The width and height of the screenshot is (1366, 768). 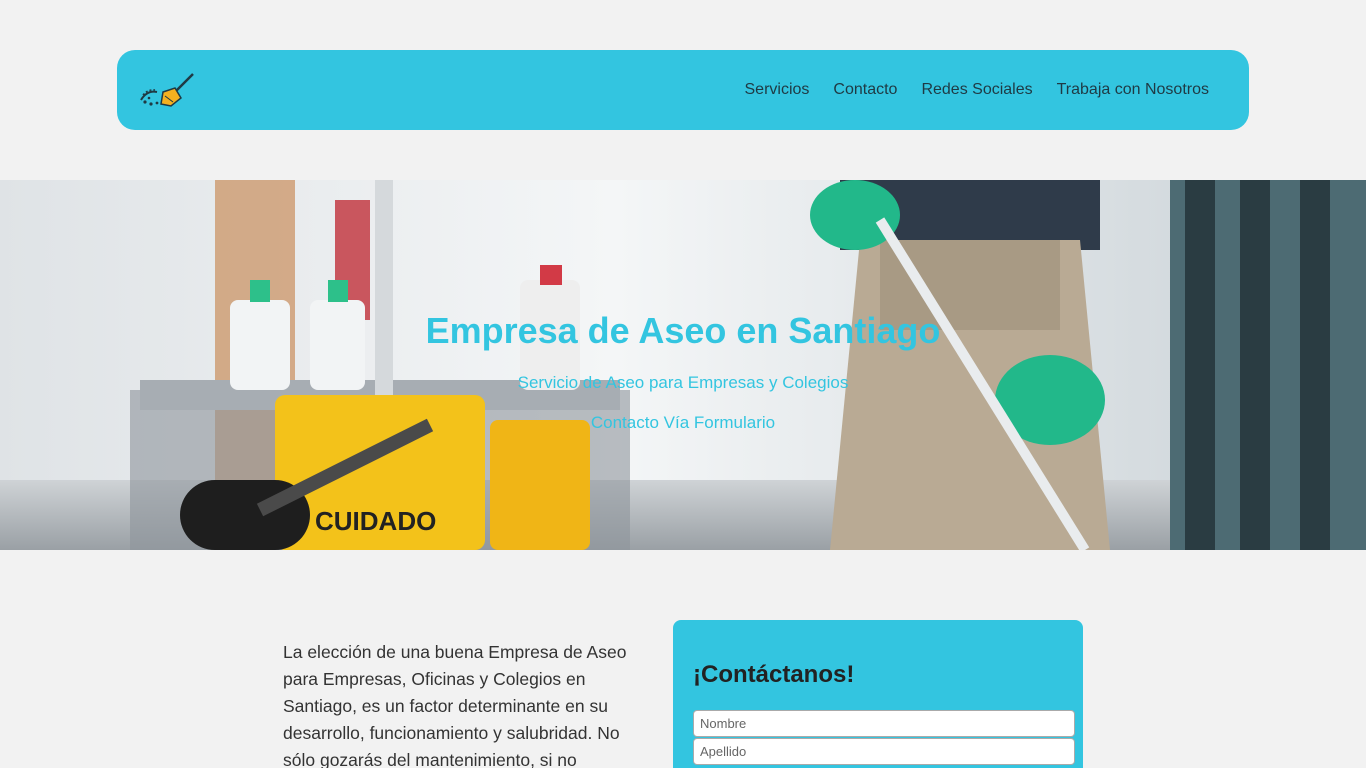 What do you see at coordinates (884, 723) in the screenshot?
I see `nombre-field` at bounding box center [884, 723].